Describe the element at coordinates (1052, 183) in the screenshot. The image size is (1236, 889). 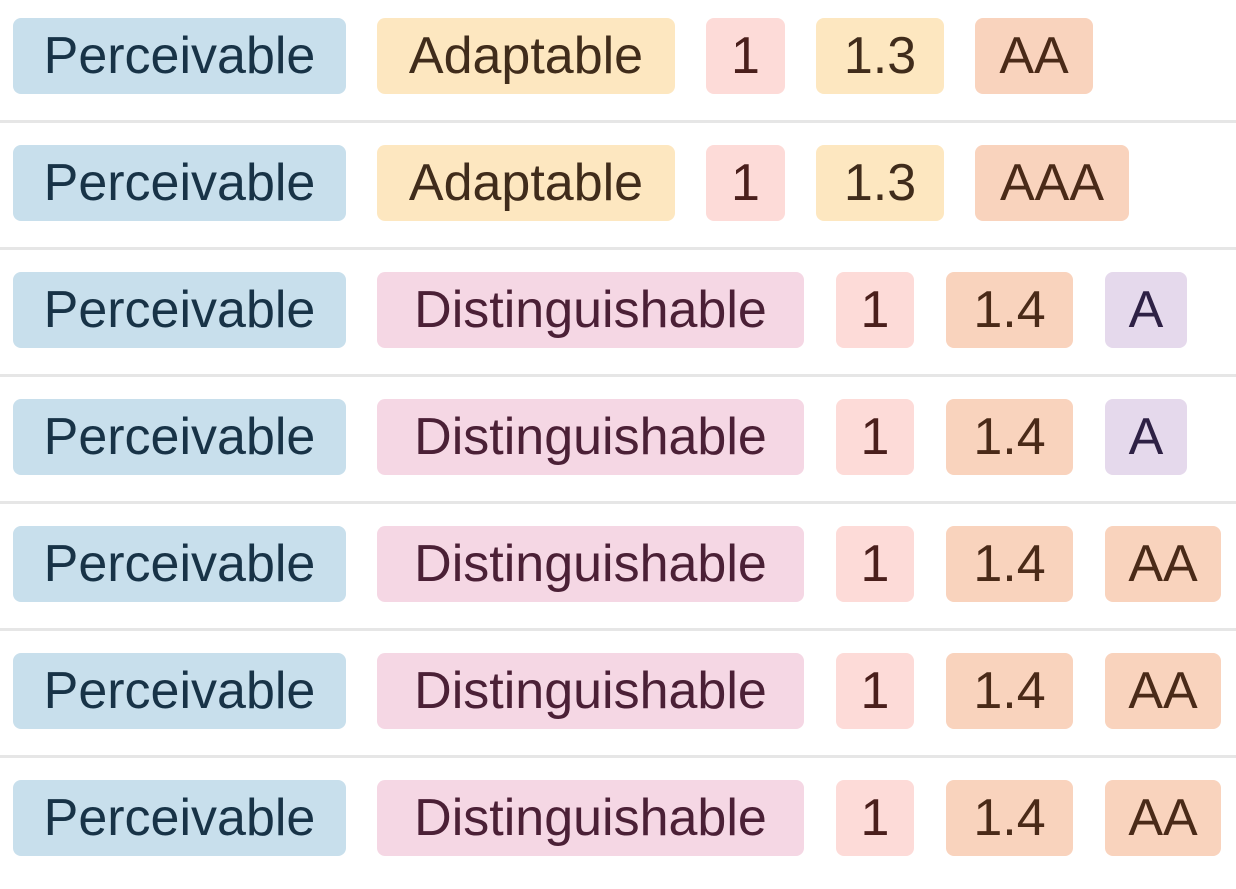
I see `level-tag: AAA` at that location.